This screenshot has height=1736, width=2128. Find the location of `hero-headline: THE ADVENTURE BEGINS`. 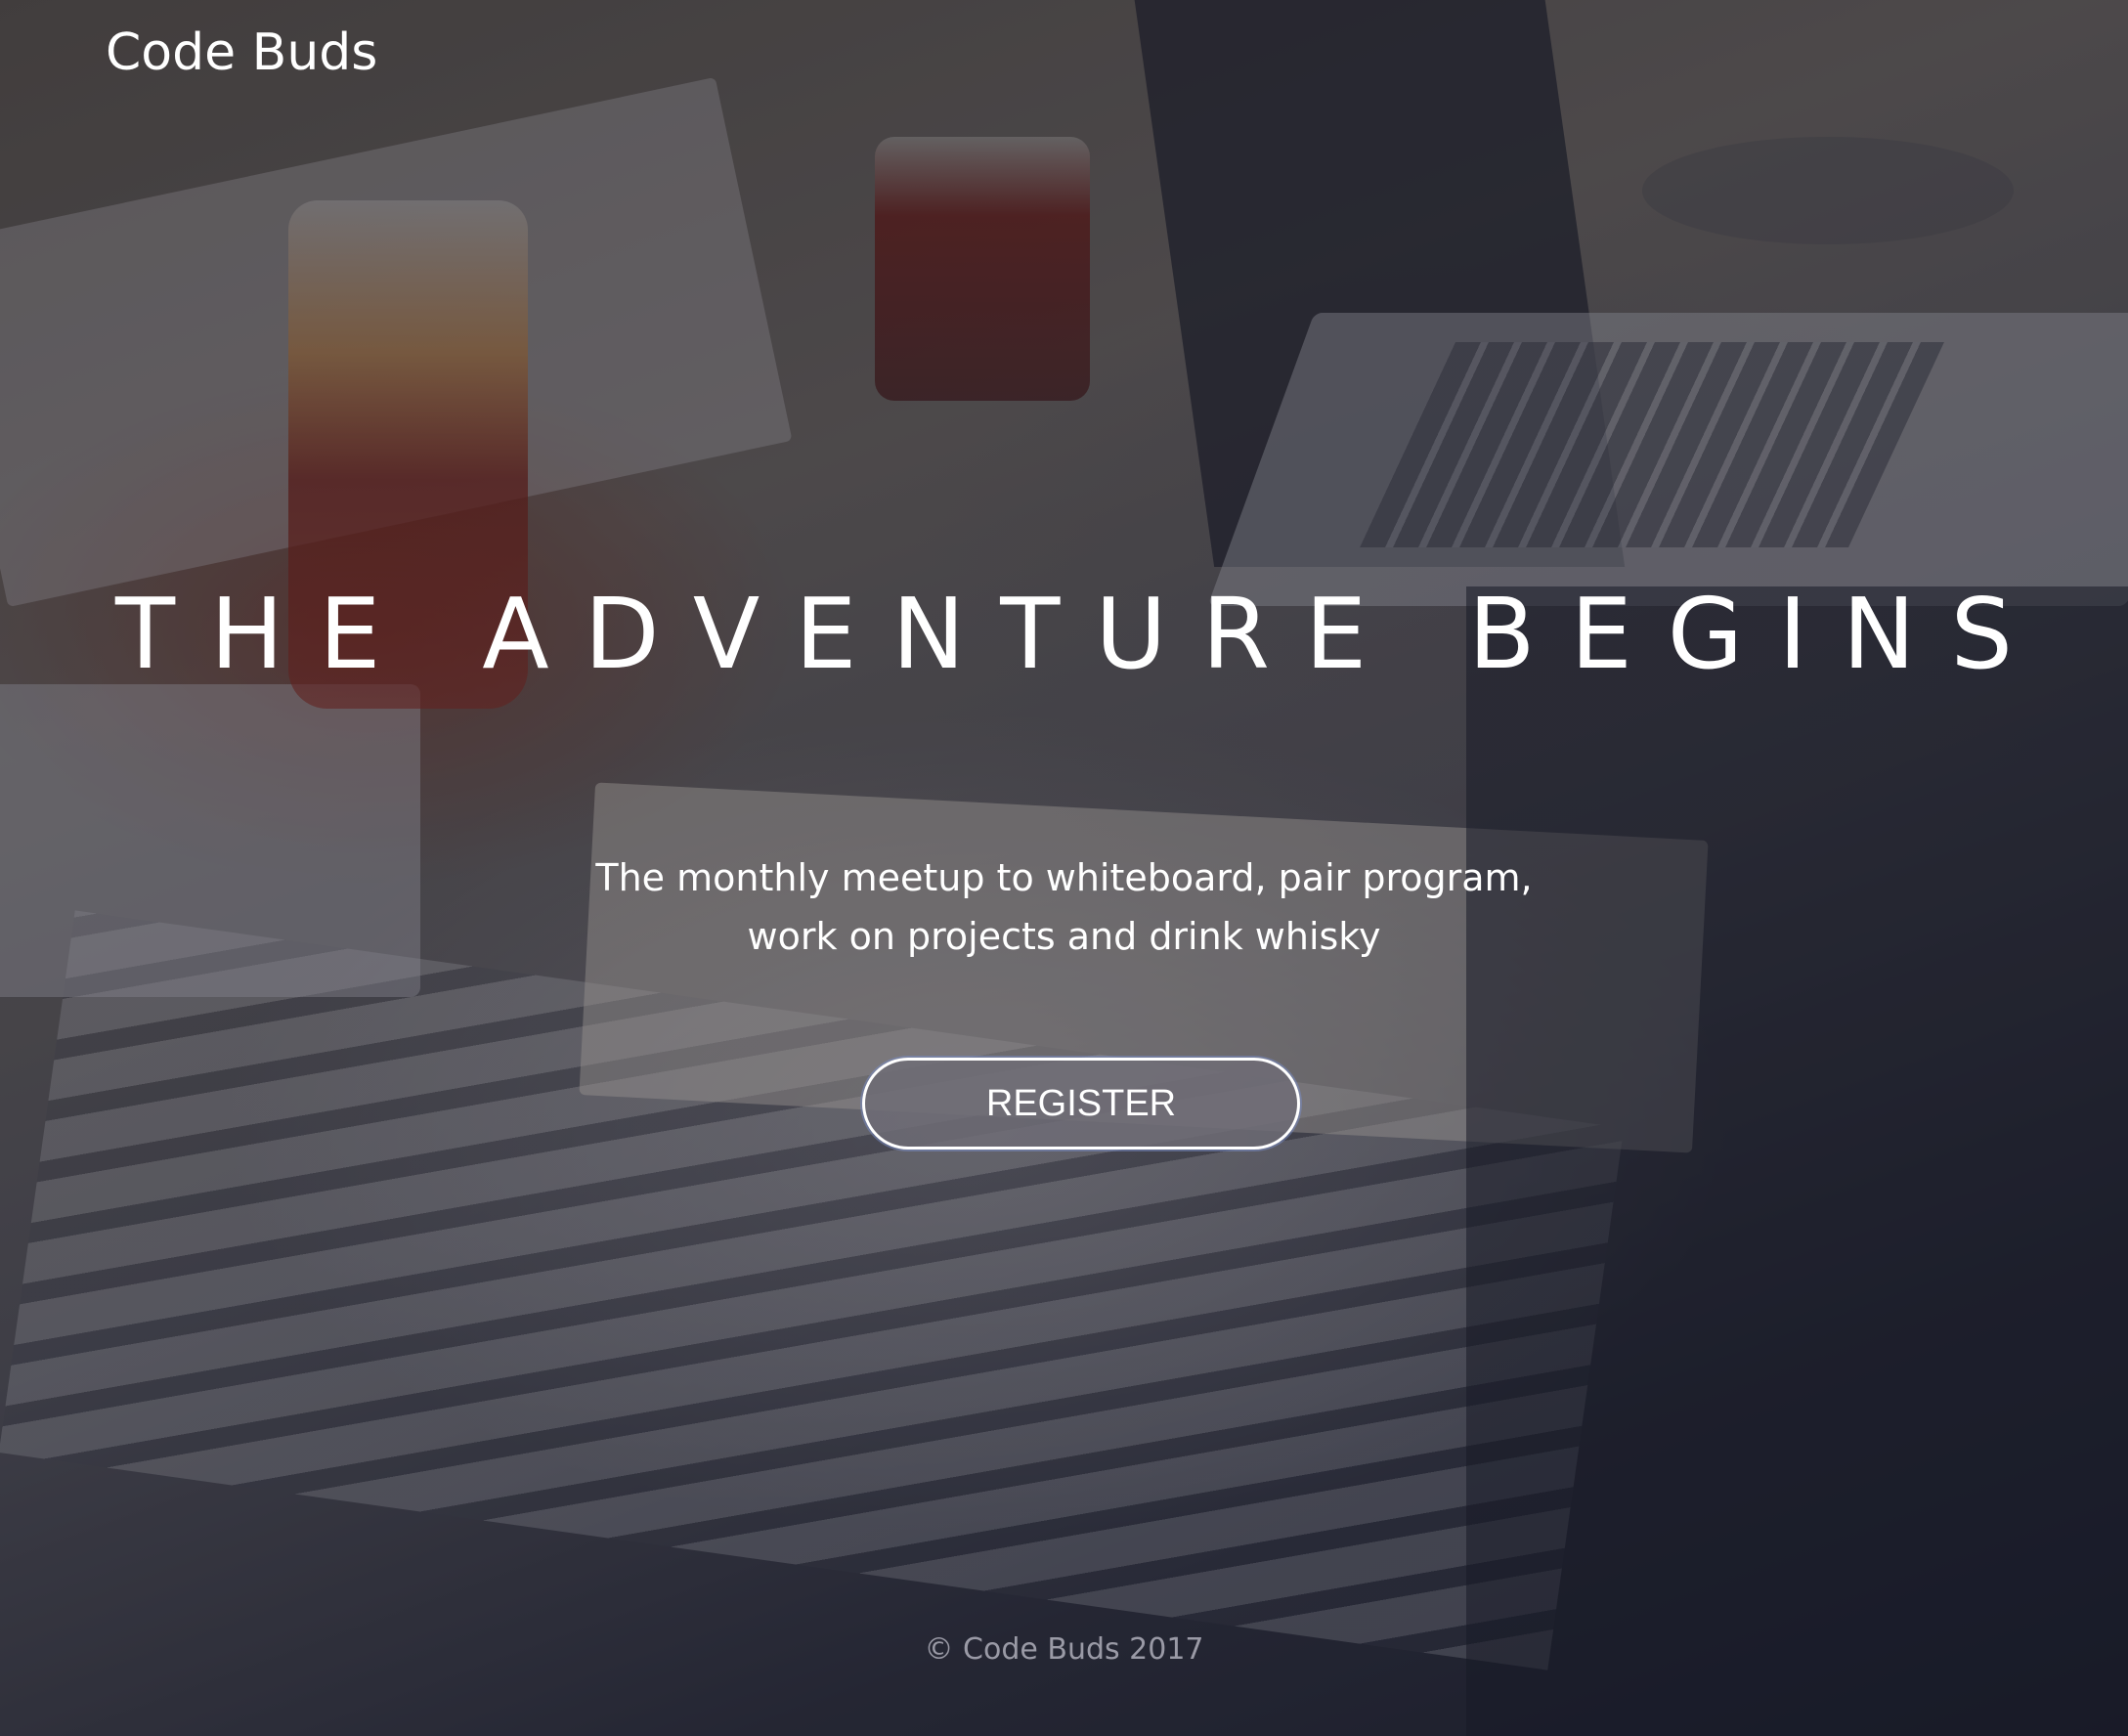

hero-headline: THE ADVENTURE BEGINS is located at coordinates (1081, 634).